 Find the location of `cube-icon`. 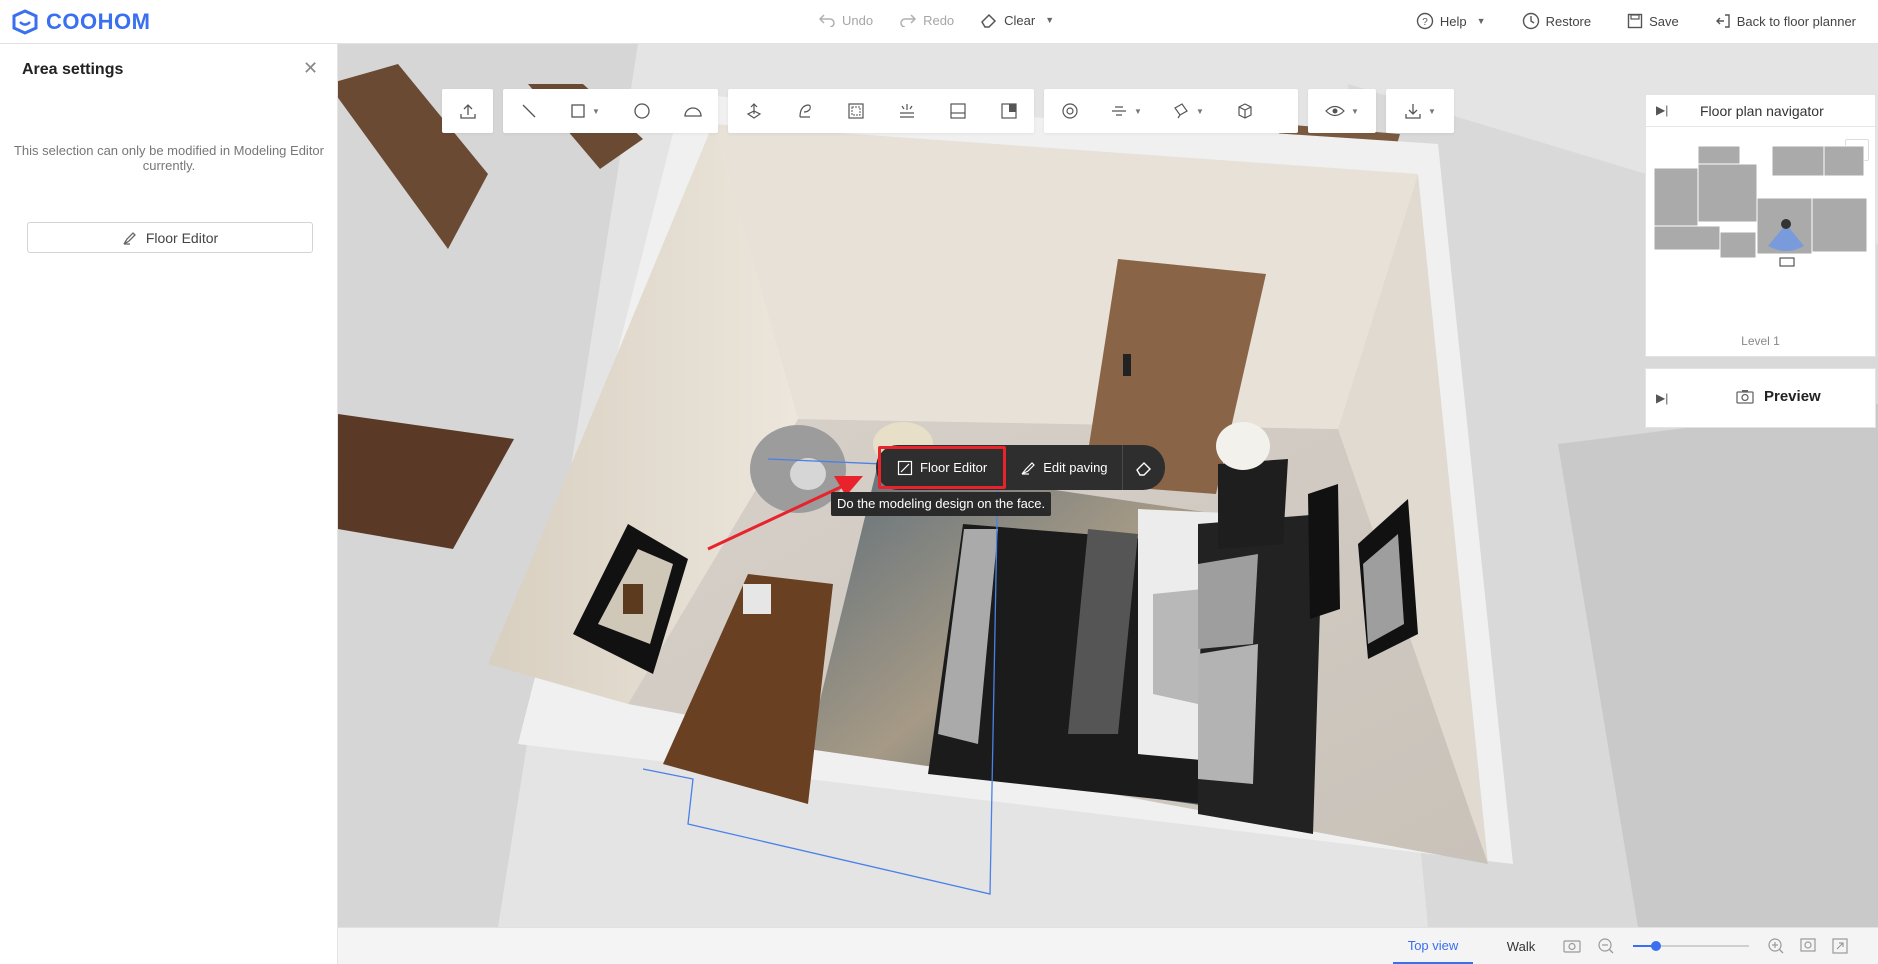

cube-icon is located at coordinates (1244, 111).